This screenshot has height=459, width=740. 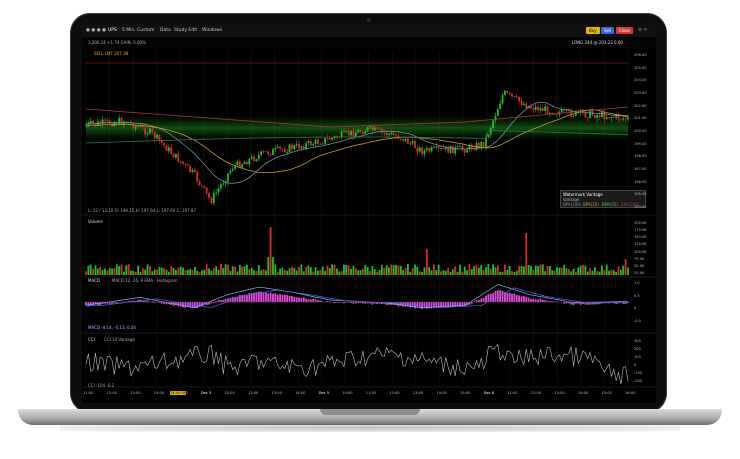 I want to click on y-tick-label: 200, so click(x=637, y=349).